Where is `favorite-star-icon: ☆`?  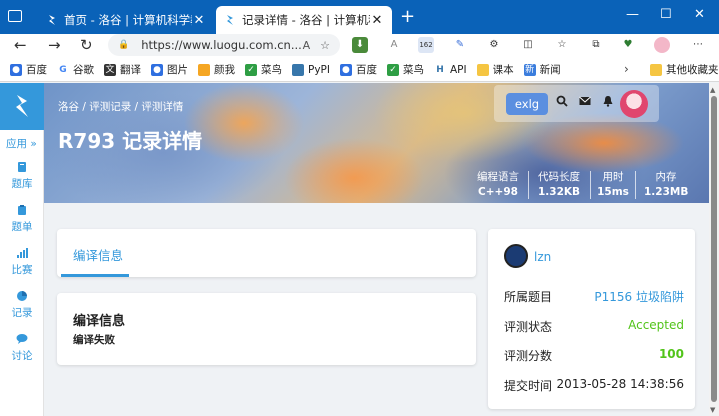 favorite-star-icon: ☆ is located at coordinates (325, 45).